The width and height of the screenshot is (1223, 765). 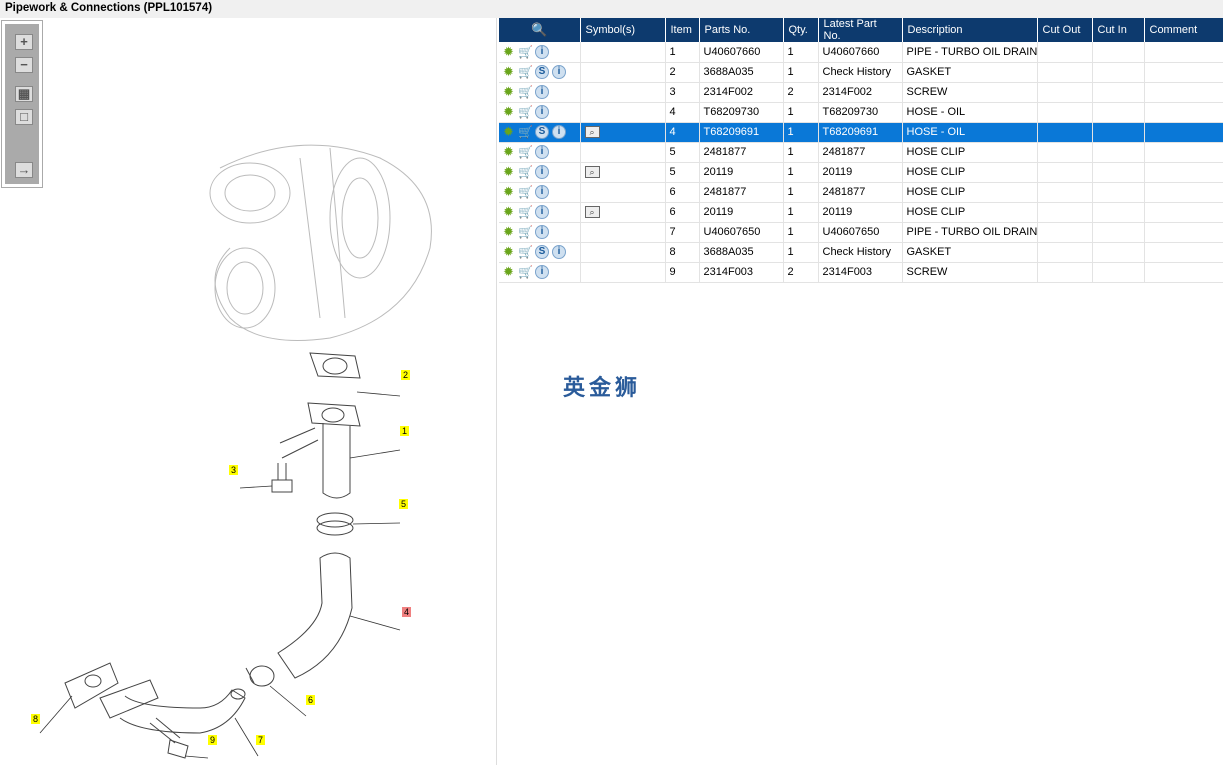 What do you see at coordinates (311, 700) in the screenshot?
I see `callout-6: 6` at bounding box center [311, 700].